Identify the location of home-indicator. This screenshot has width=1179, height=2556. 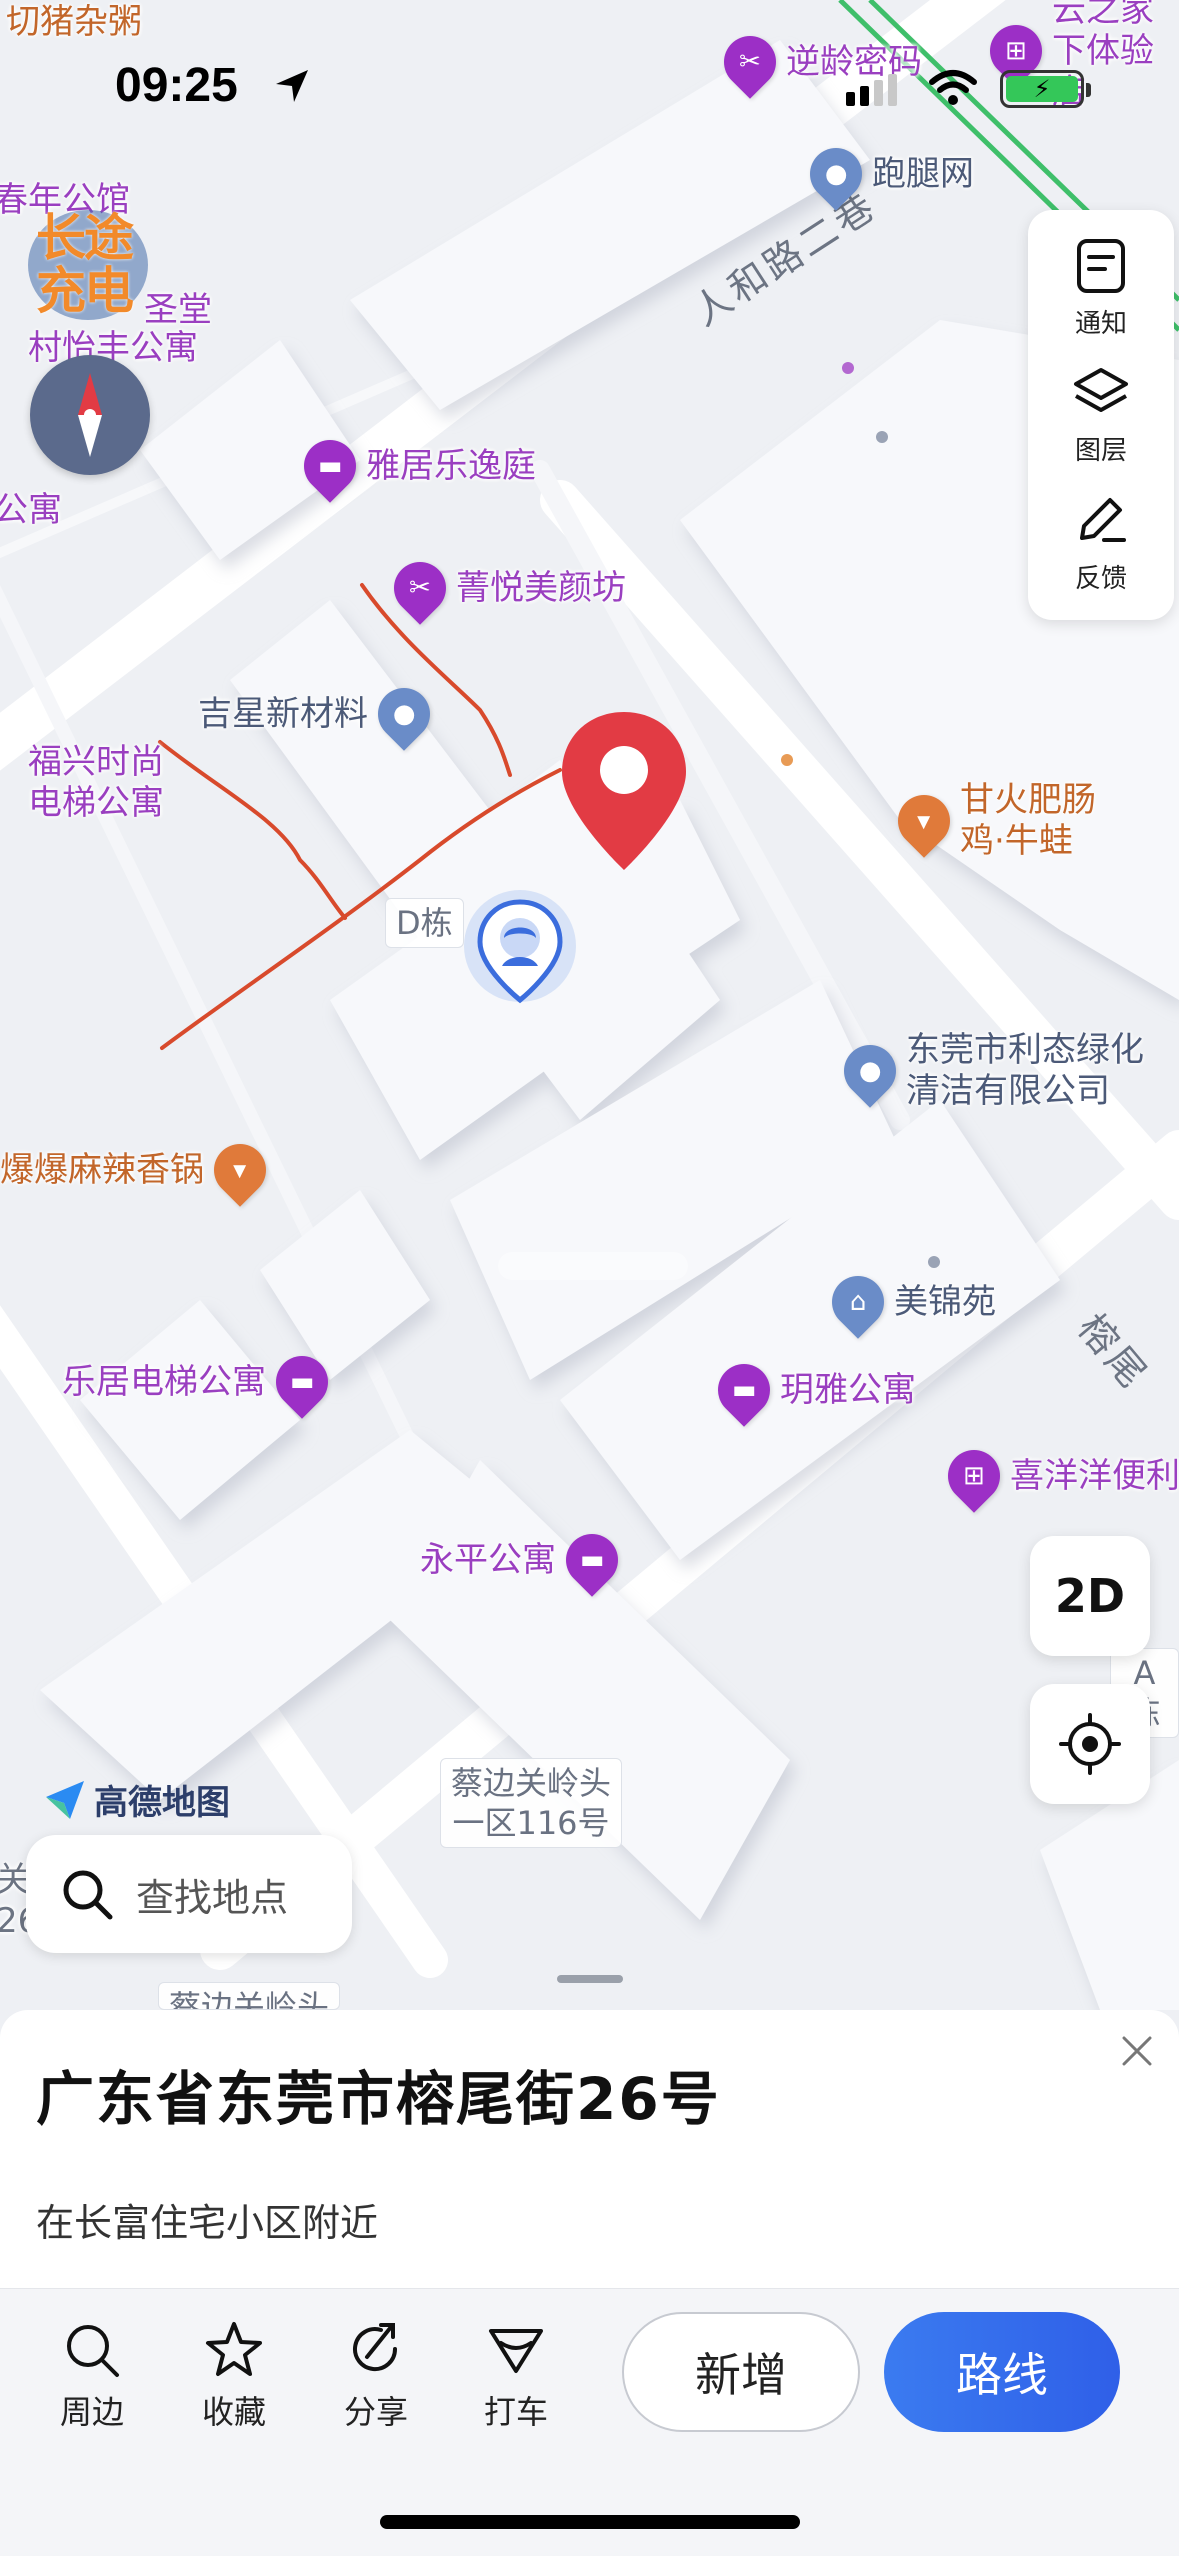
(590, 2522).